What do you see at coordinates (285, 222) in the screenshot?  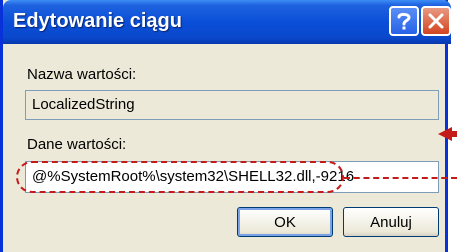 I see `ok-button: OK` at bounding box center [285, 222].